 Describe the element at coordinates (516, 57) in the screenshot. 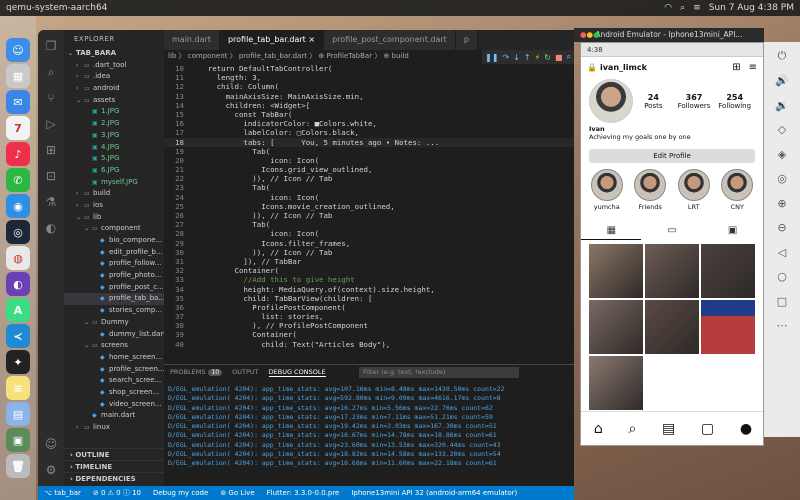

I see `step-into-icon: ↓` at that location.